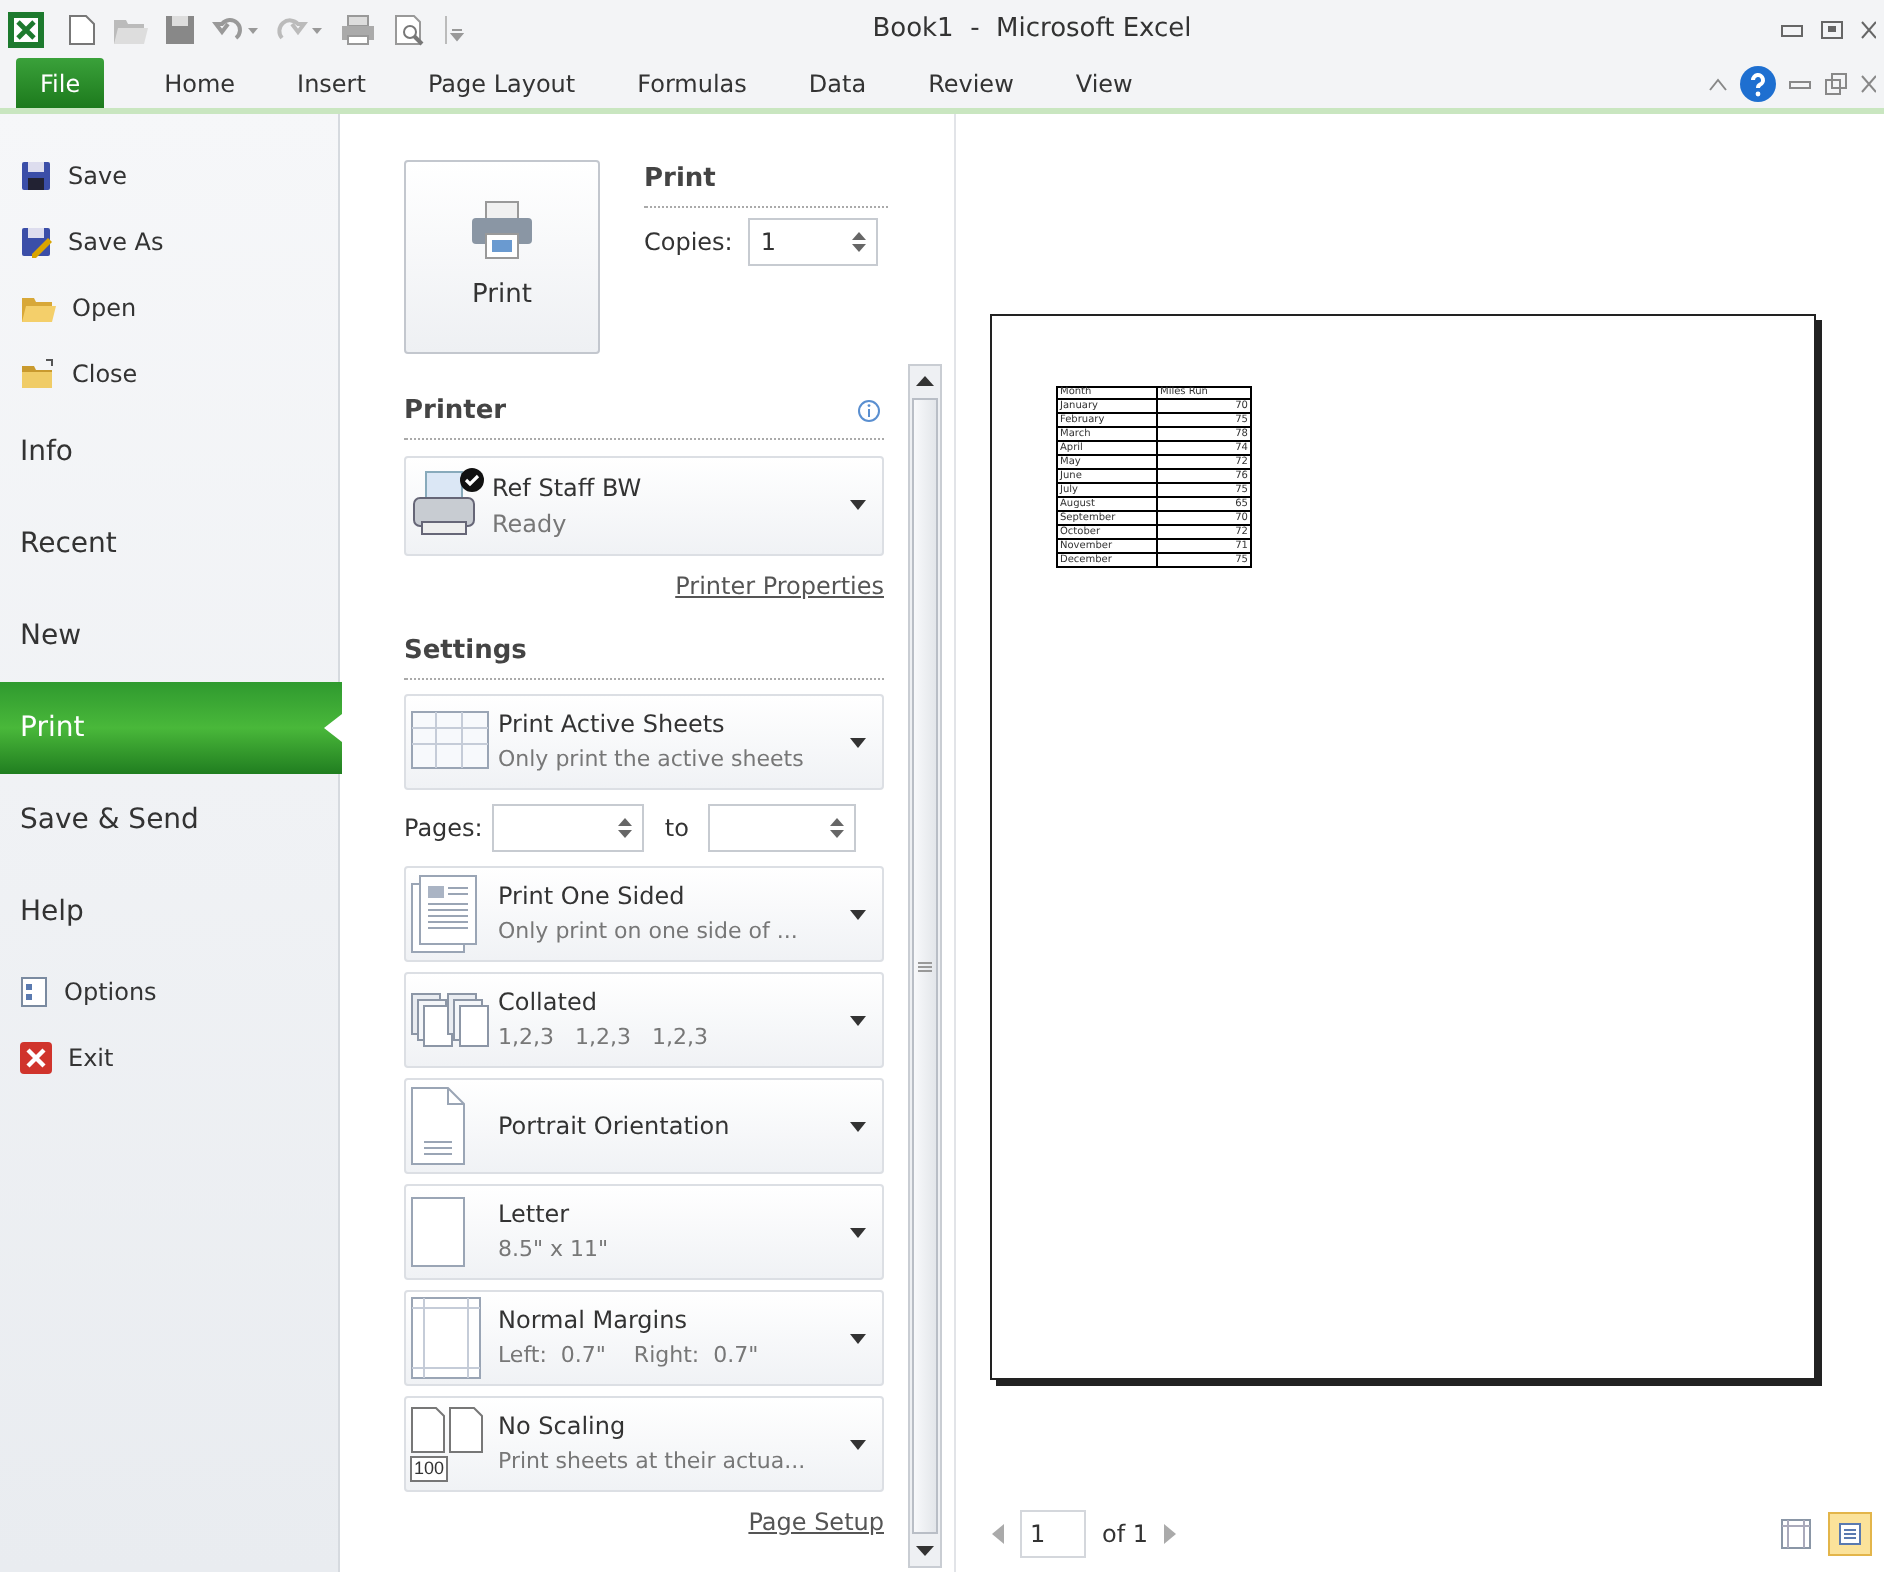  What do you see at coordinates (629, 1356) in the screenshot?
I see `setting-description: Left: 0.7" Right: 0.7"` at bounding box center [629, 1356].